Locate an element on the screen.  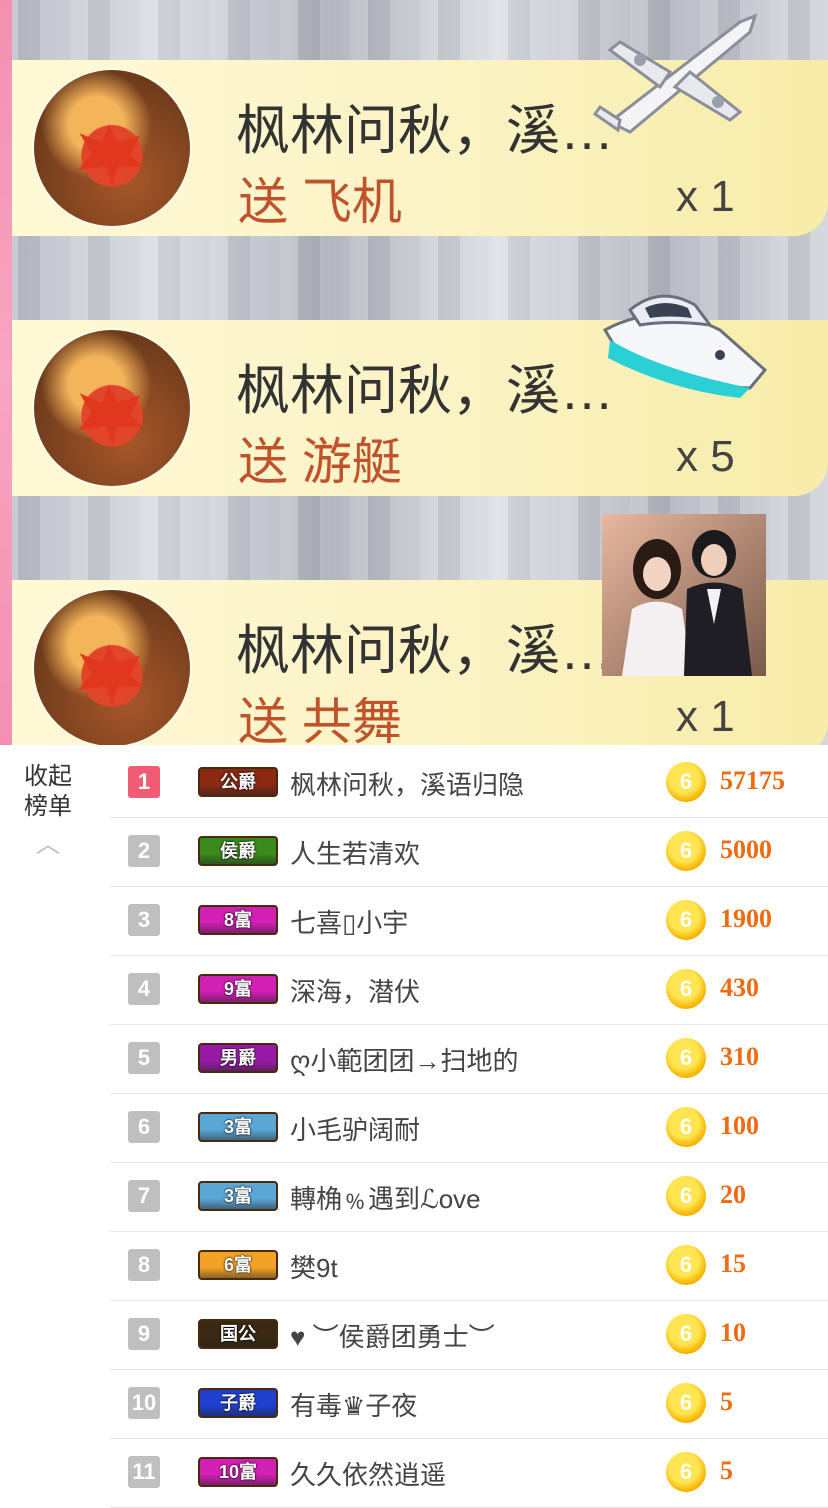
ranking-row: 5 男爵 ღ小範团团→扫地的 6 310 is located at coordinates (469, 1059).